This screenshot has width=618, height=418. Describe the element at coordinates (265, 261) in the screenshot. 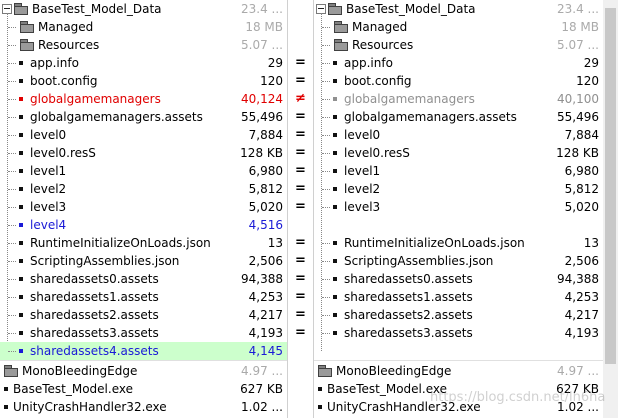

I see `file-size: 2,506` at that location.